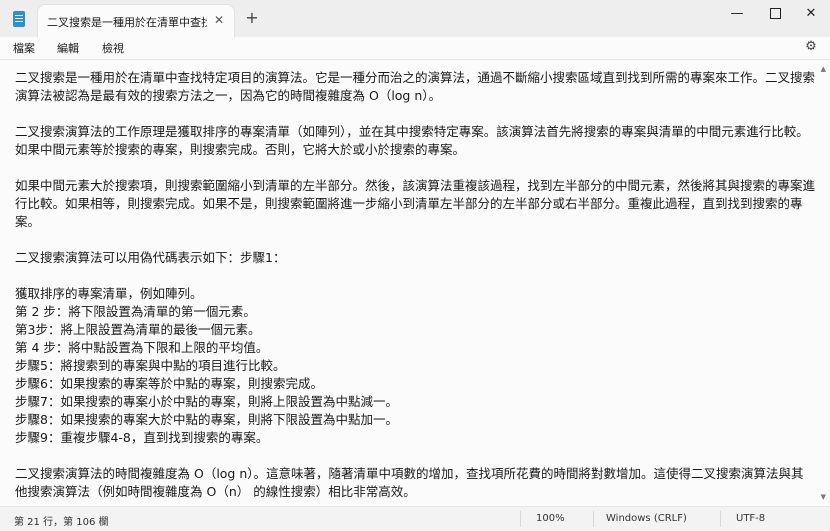 This screenshot has height=531, width=830. Describe the element at coordinates (811, 47) in the screenshot. I see `gear-icon: ⚙` at that location.